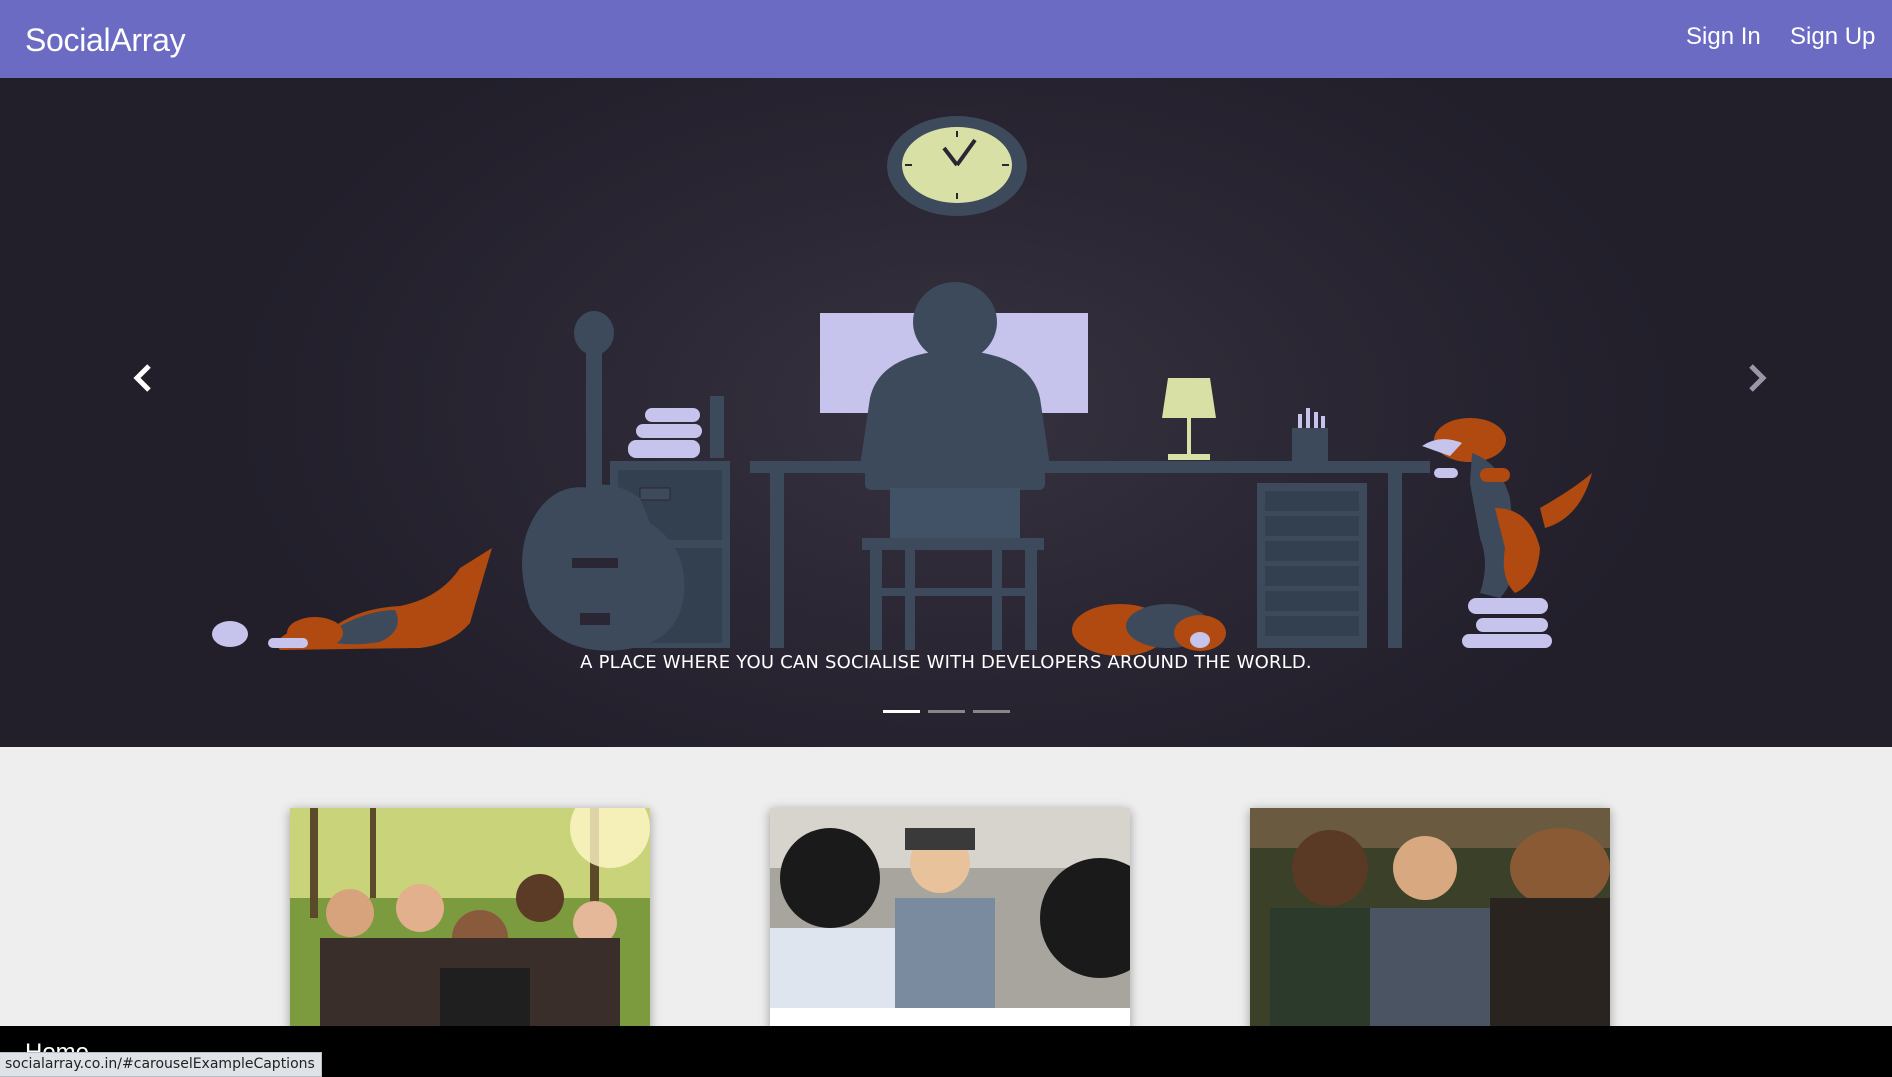  Describe the element at coordinates (352, 599) in the screenshot. I see `dog-left` at that location.